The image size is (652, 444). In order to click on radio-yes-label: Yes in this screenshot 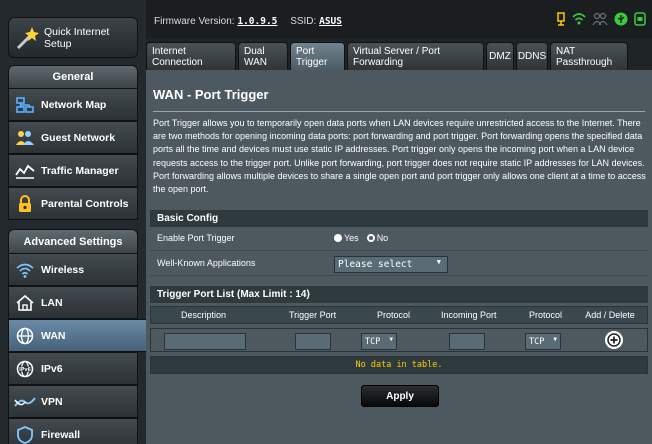, I will do `click(351, 238)`.